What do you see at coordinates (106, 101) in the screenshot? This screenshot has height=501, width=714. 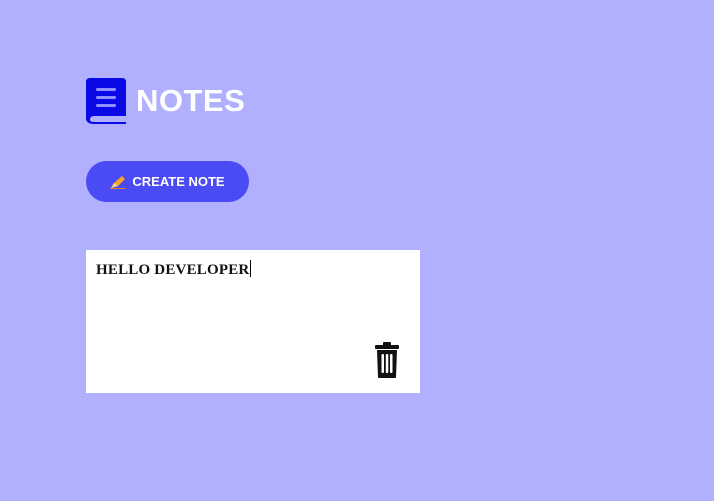 I see `book-icon` at bounding box center [106, 101].